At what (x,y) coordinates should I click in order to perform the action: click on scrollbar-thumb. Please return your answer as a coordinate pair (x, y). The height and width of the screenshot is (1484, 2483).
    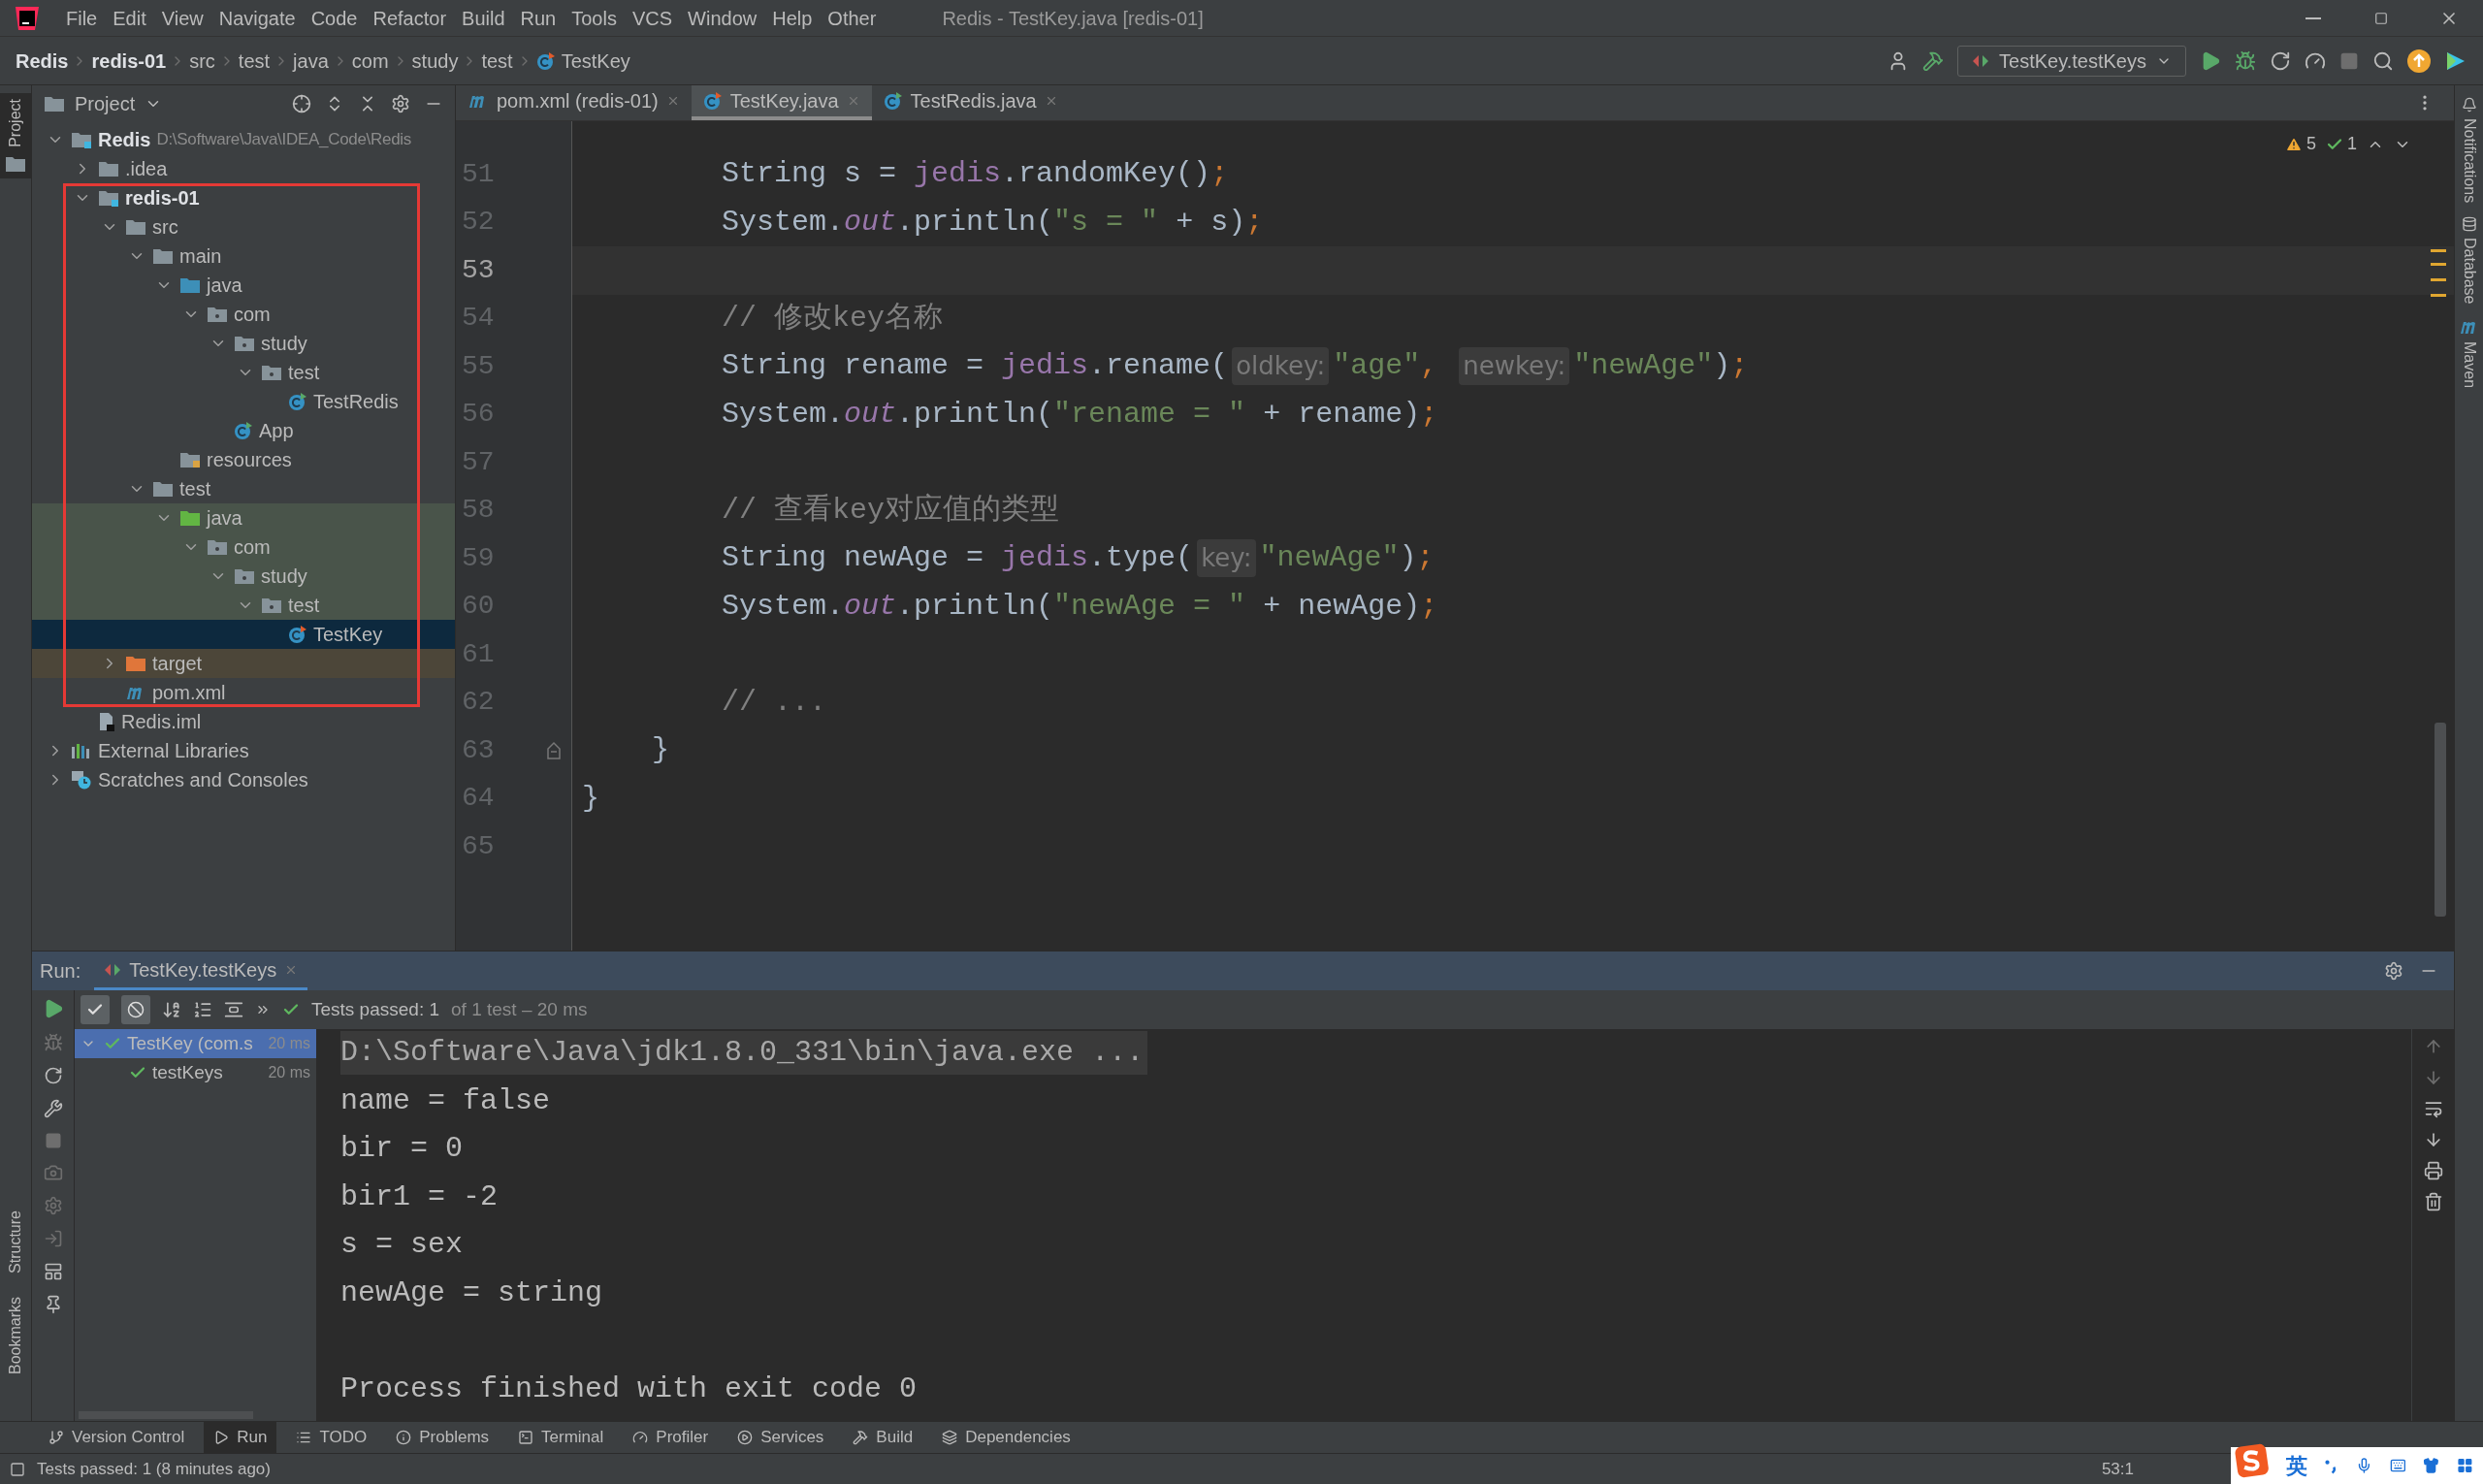
    Looking at the image, I should click on (2441, 820).